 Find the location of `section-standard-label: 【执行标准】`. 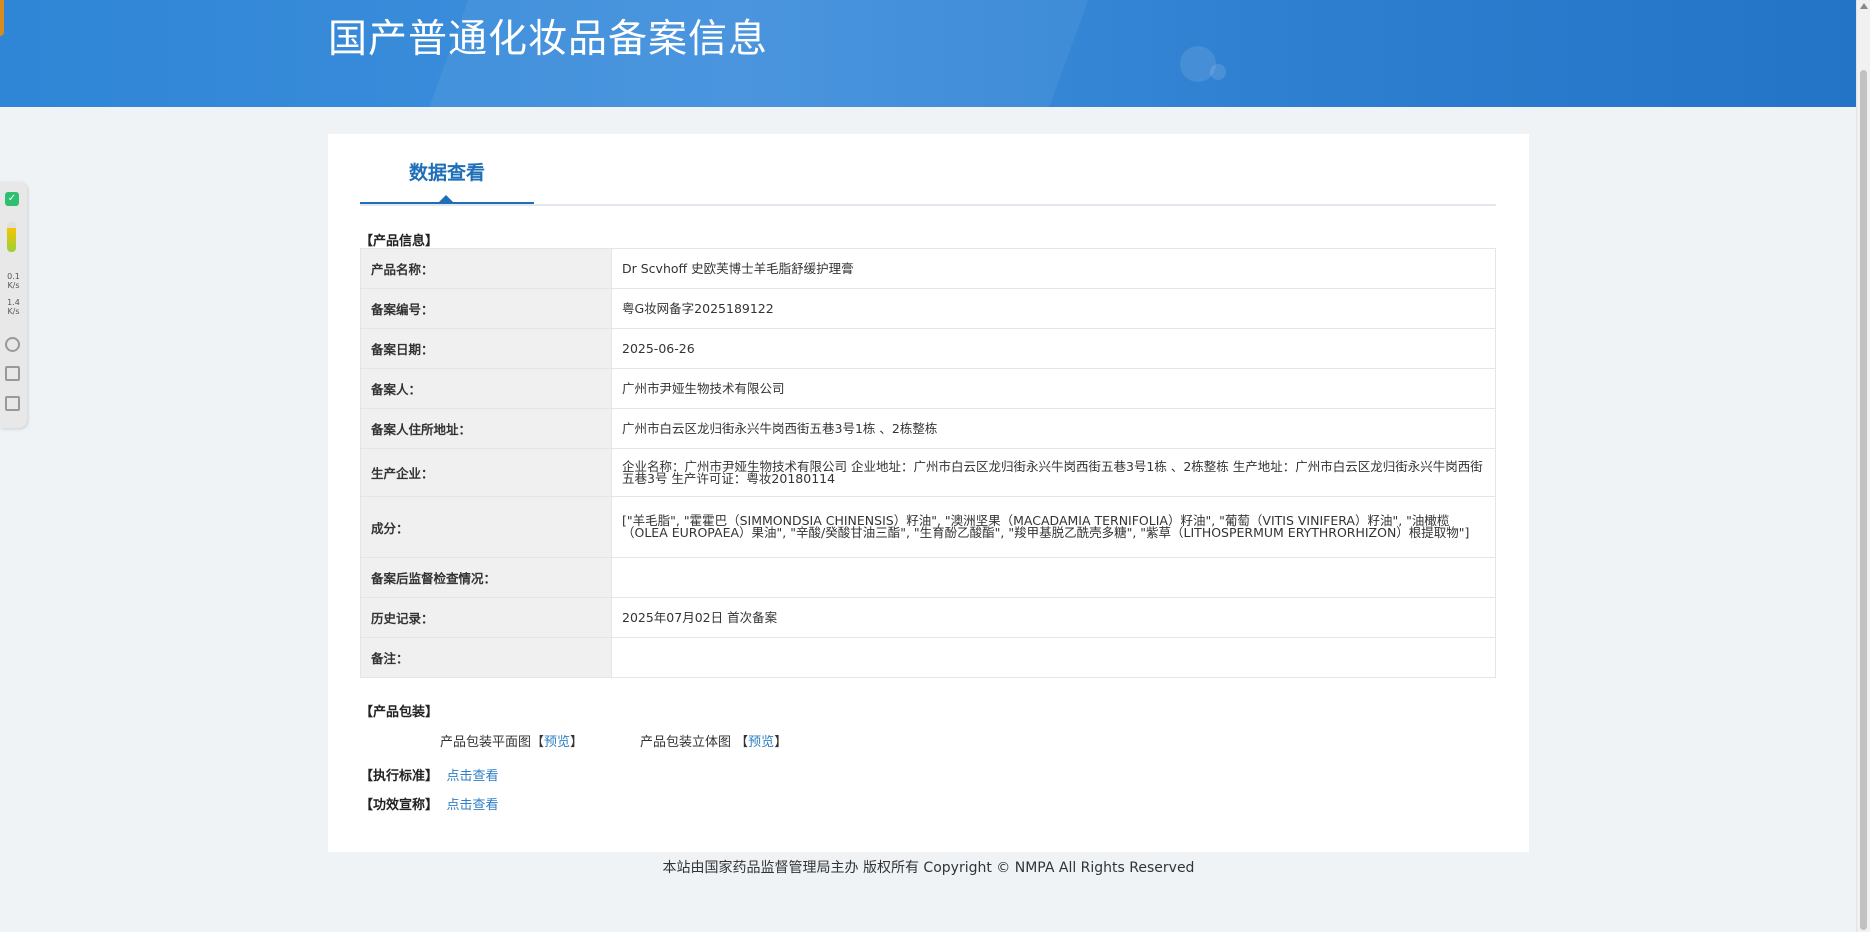

section-standard-label: 【执行标准】 is located at coordinates (399, 776).